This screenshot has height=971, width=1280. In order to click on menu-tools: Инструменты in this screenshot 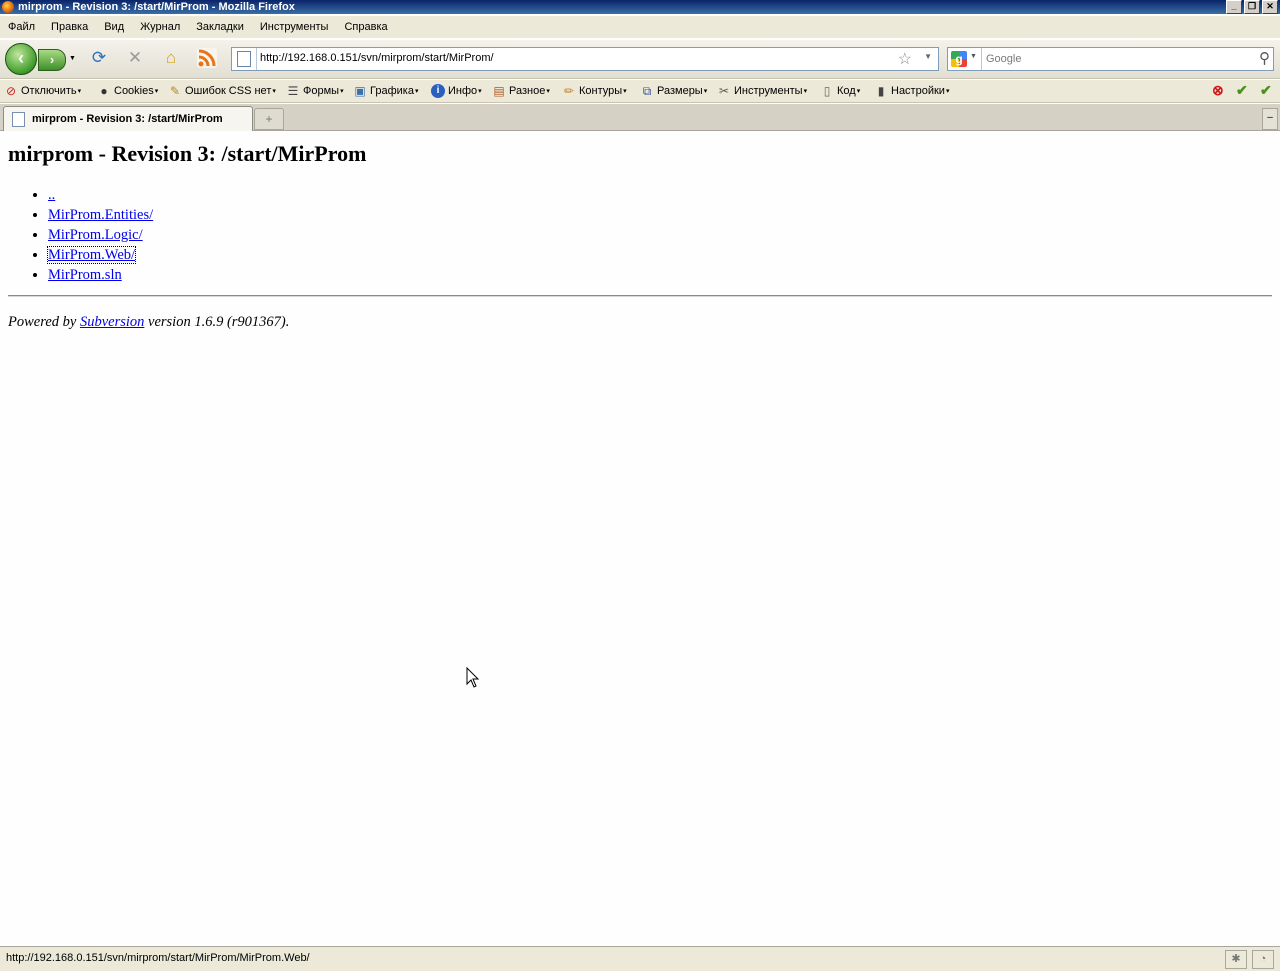, I will do `click(294, 27)`.